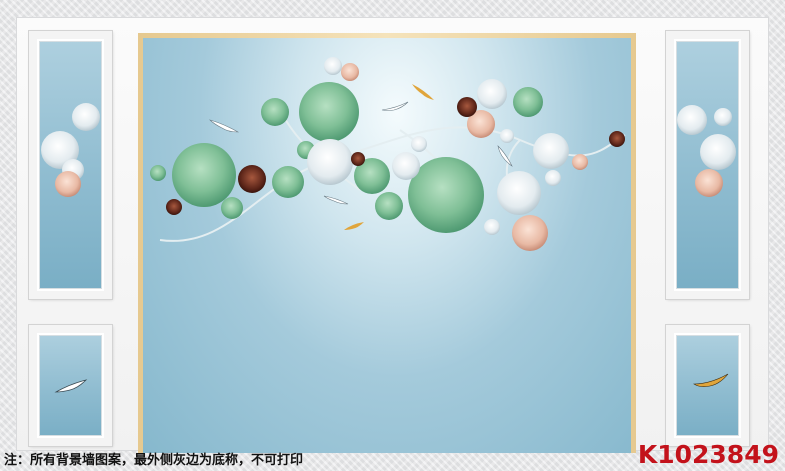  Describe the element at coordinates (708, 454) in the screenshot. I see `product-code: K1023849` at that location.